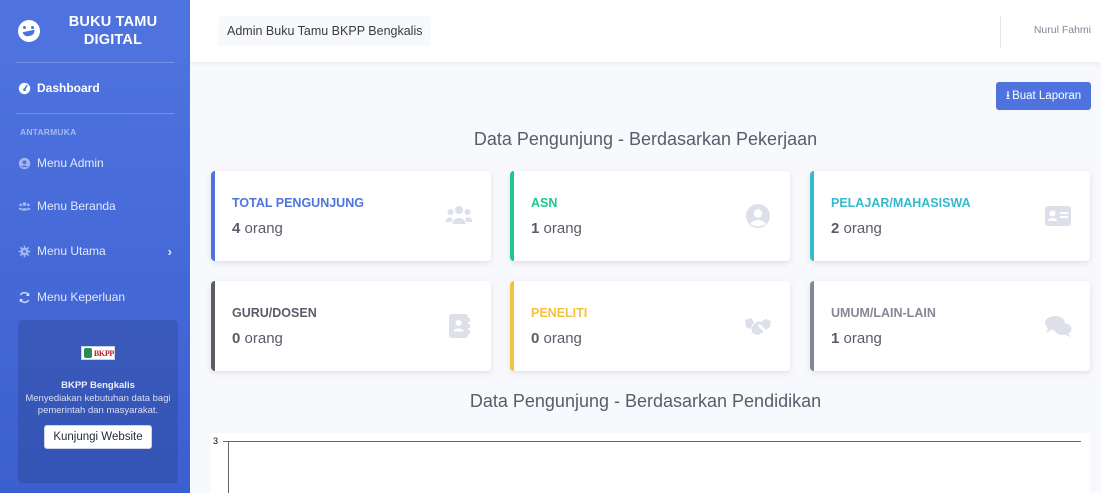 The image size is (1101, 493). Describe the element at coordinates (48, 132) in the screenshot. I see `sidebar-heading: ANTARMUKA` at that location.